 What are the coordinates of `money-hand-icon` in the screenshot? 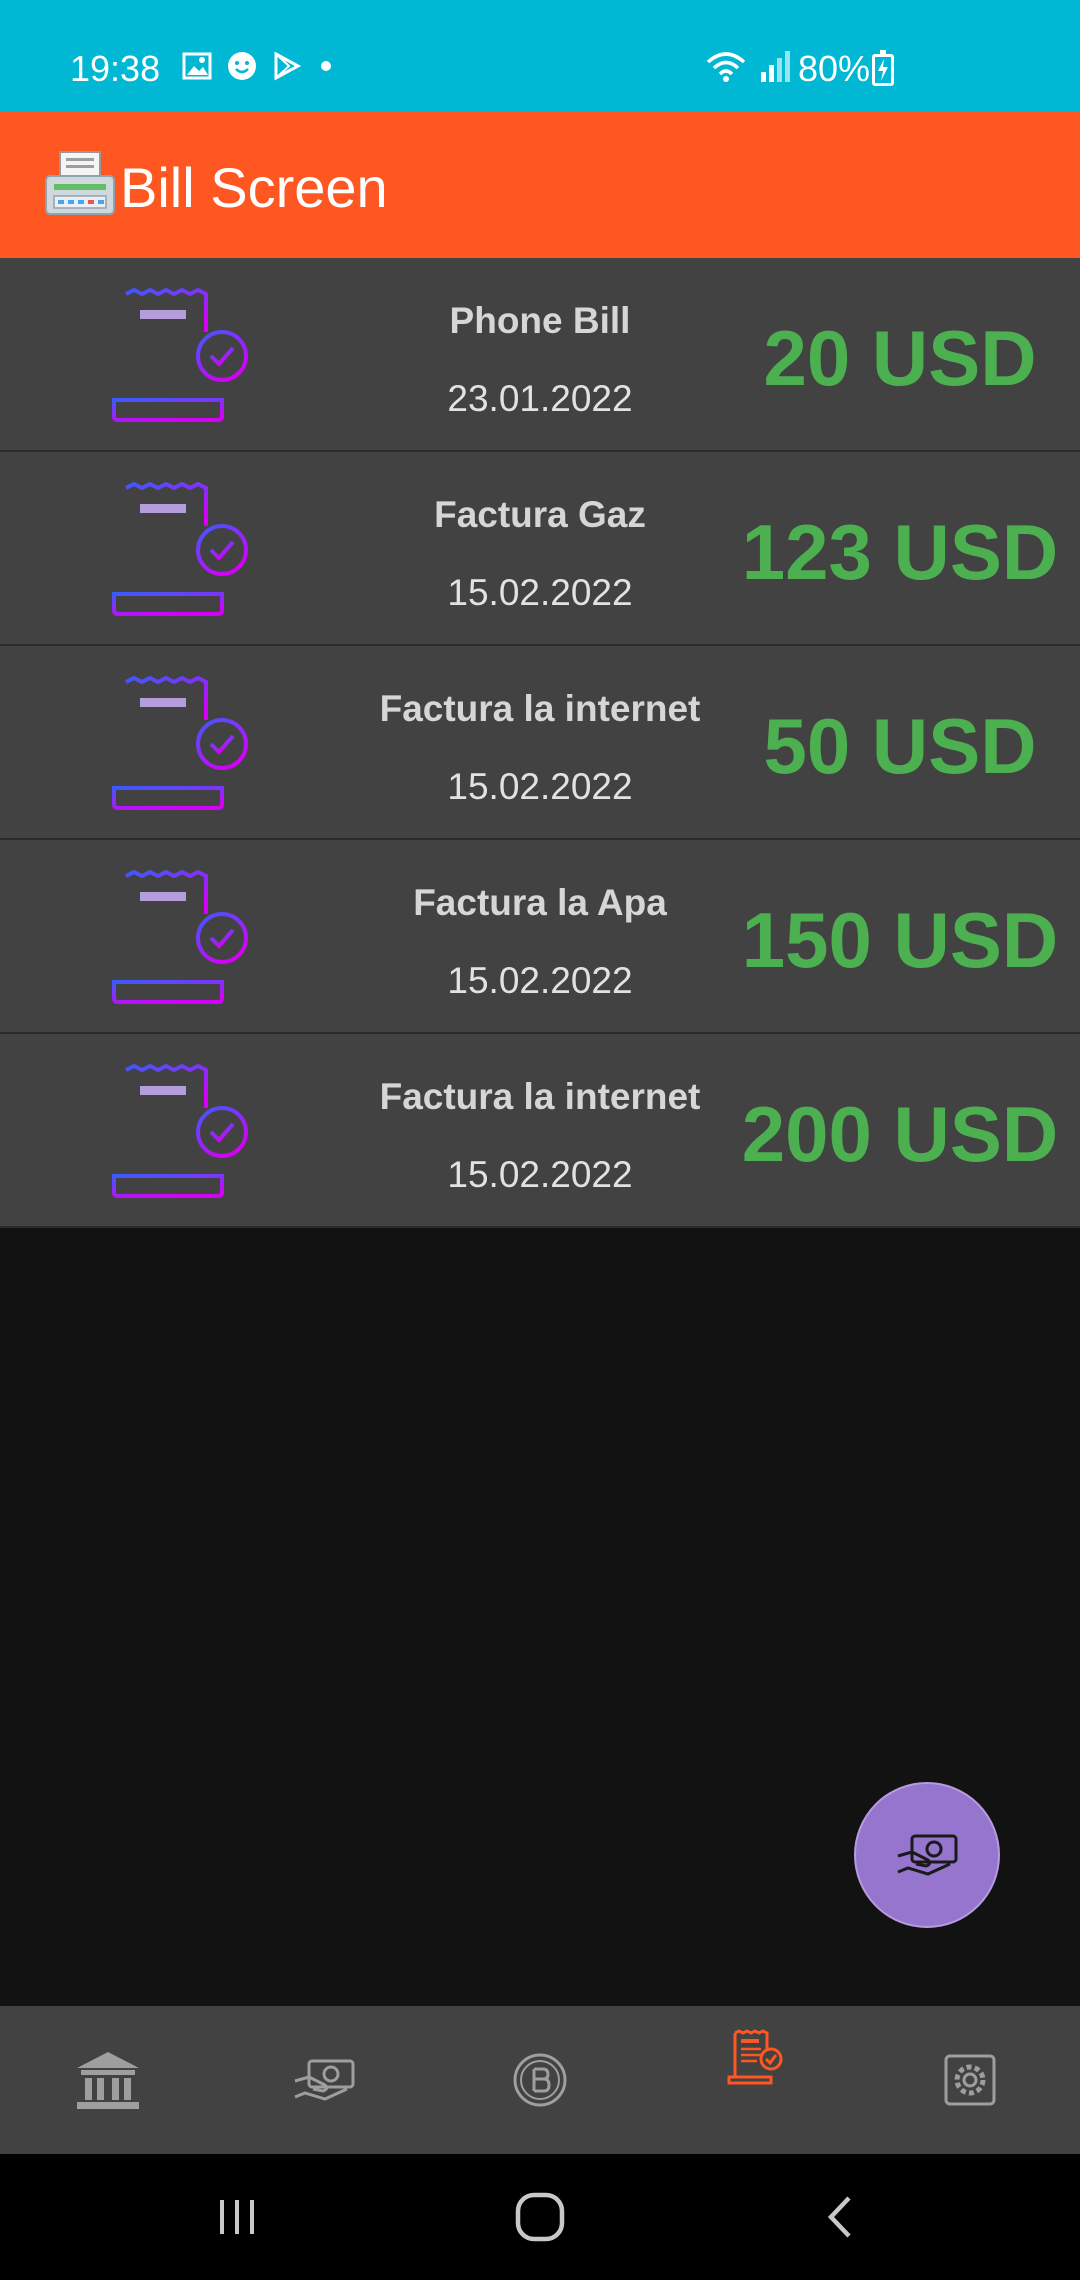 It's located at (927, 1855).